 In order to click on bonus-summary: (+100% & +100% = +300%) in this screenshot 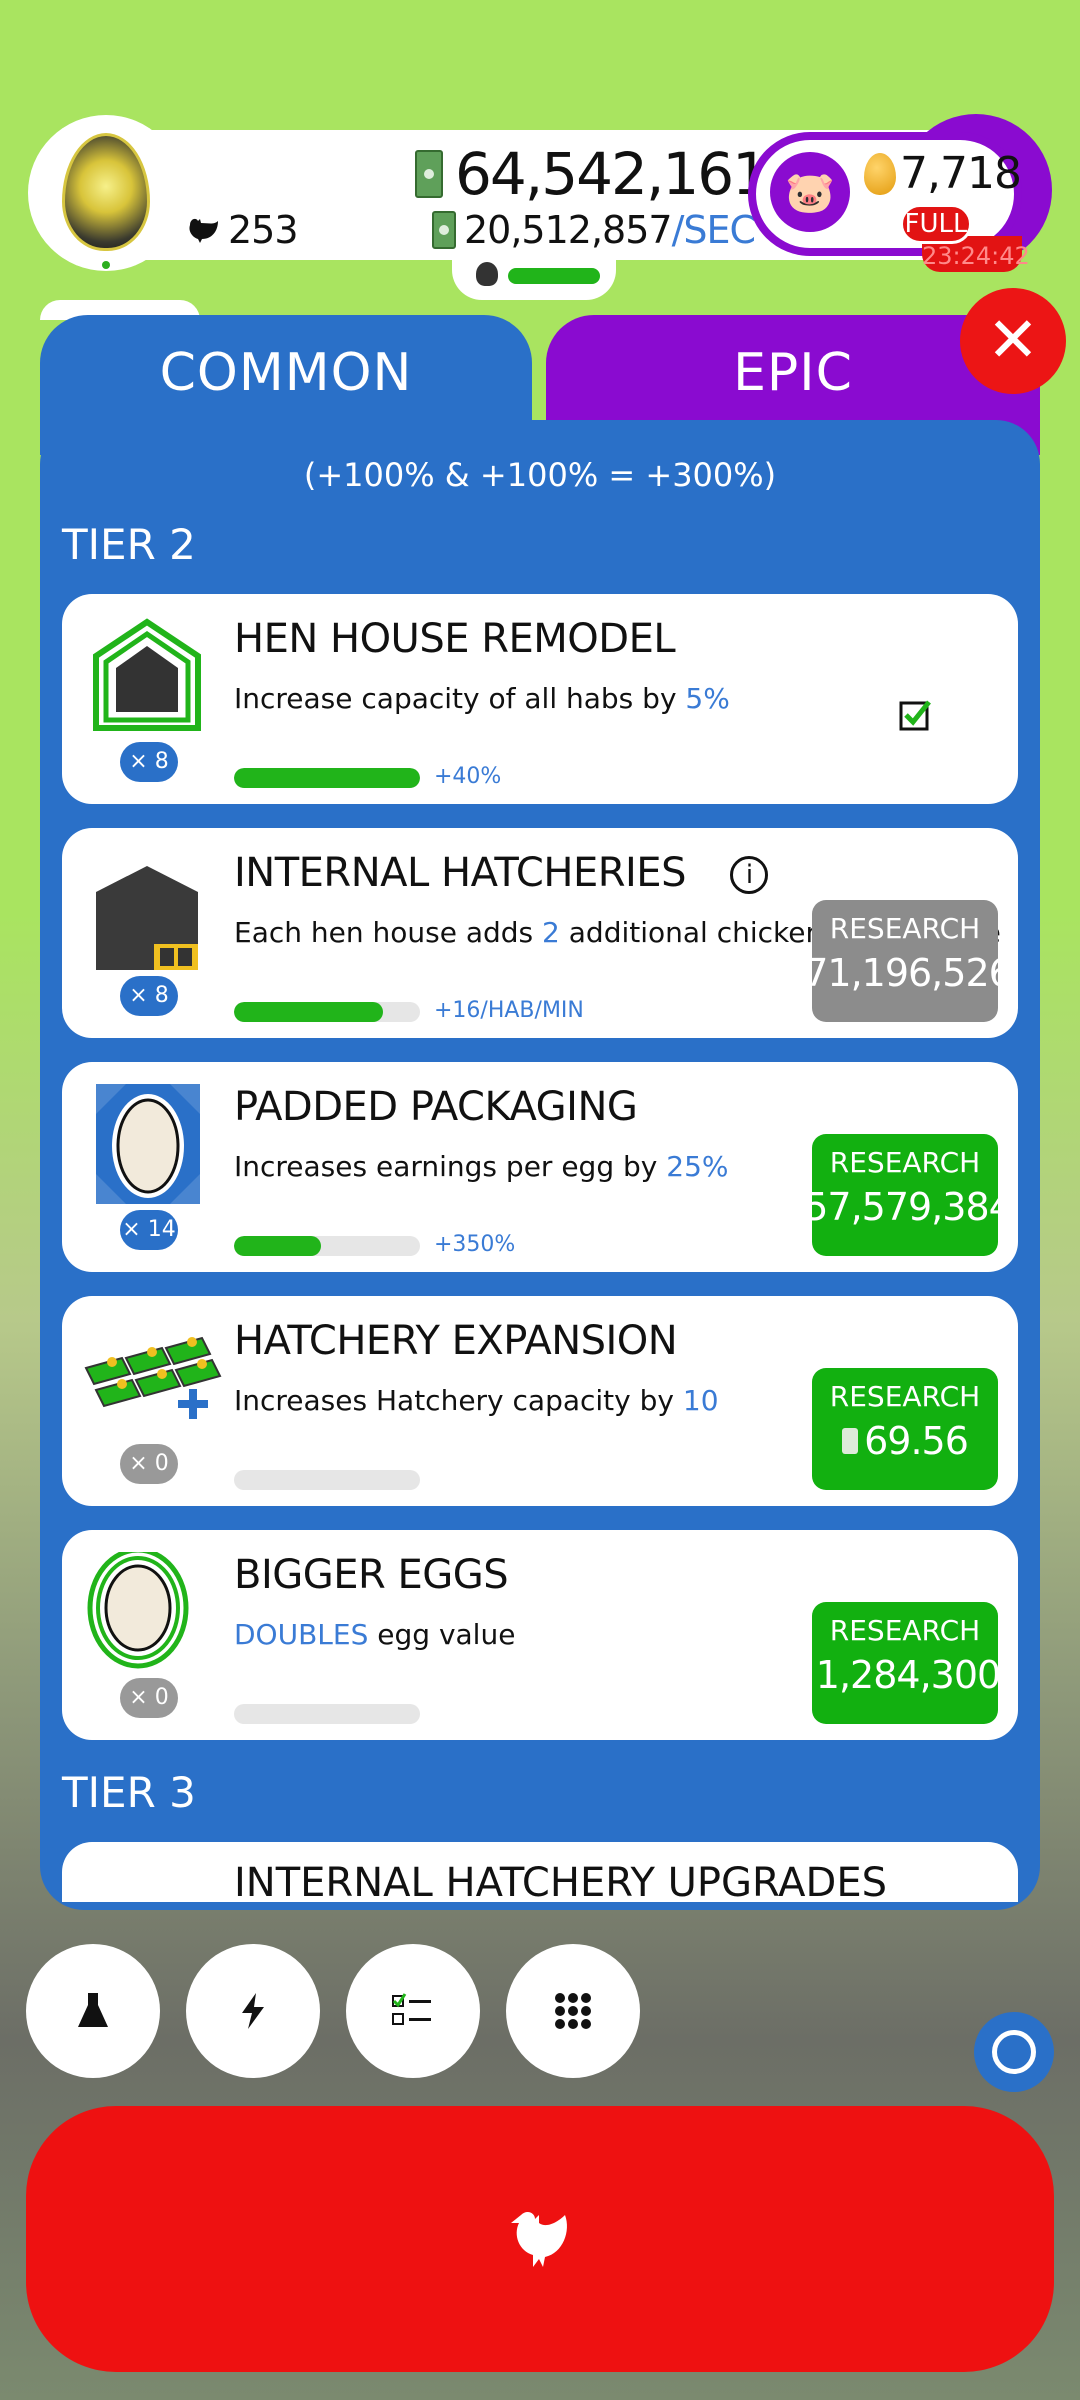, I will do `click(540, 475)`.